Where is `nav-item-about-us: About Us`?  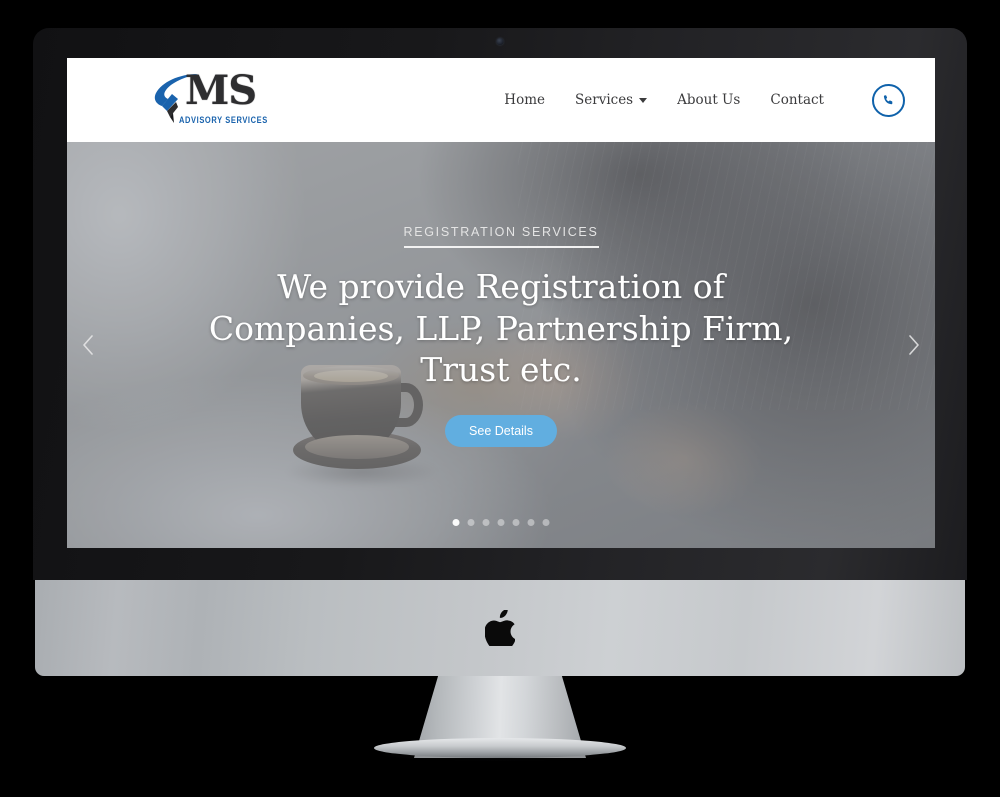
nav-item-about-us: About Us is located at coordinates (708, 100).